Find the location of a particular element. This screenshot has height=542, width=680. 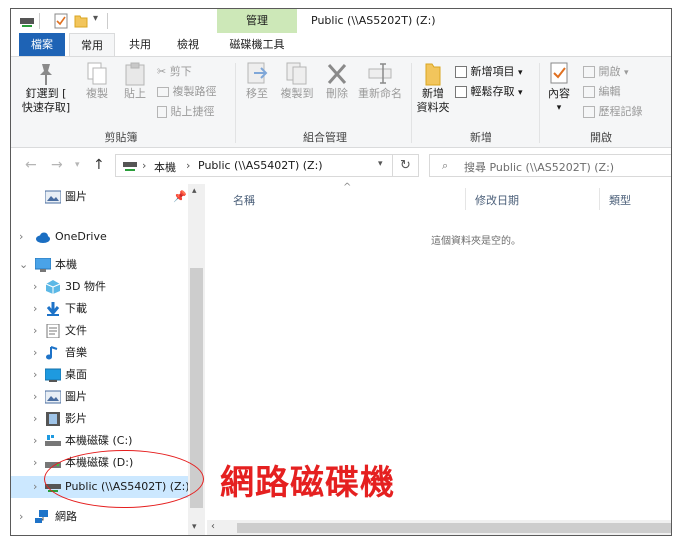

move-to-button: 移至 is located at coordinates (257, 81).